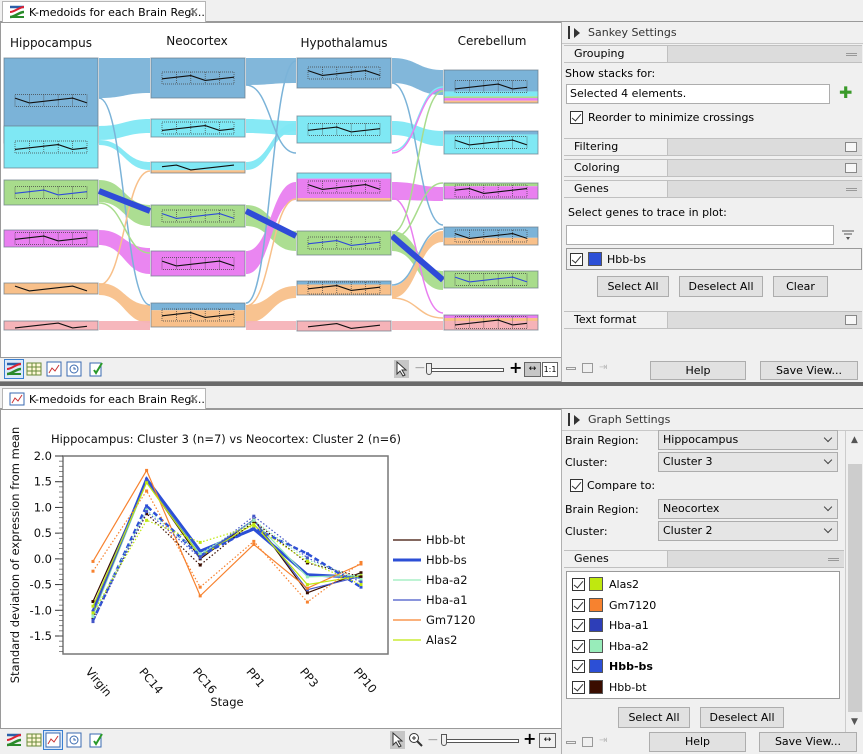  I want to click on sankey-settings-header: Sankey Settings, so click(712, 33).